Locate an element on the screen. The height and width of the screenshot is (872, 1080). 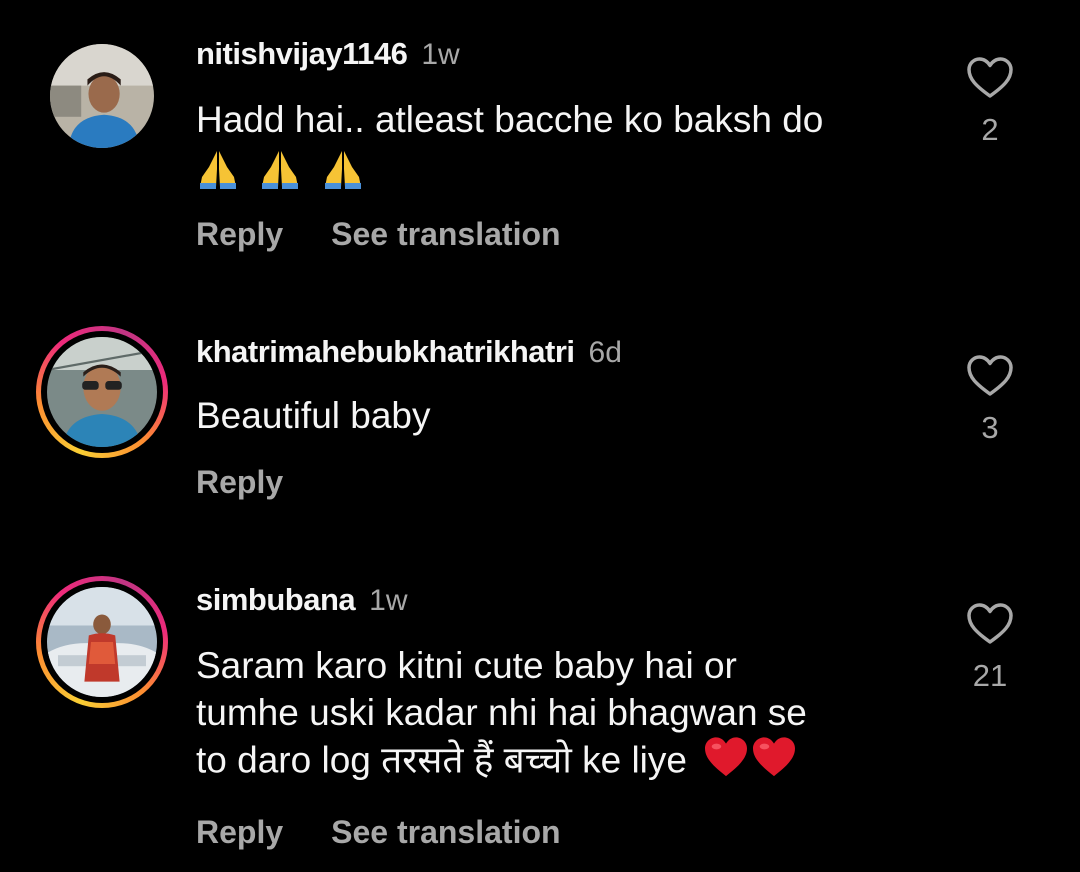
username: simbubana is located at coordinates (276, 599).